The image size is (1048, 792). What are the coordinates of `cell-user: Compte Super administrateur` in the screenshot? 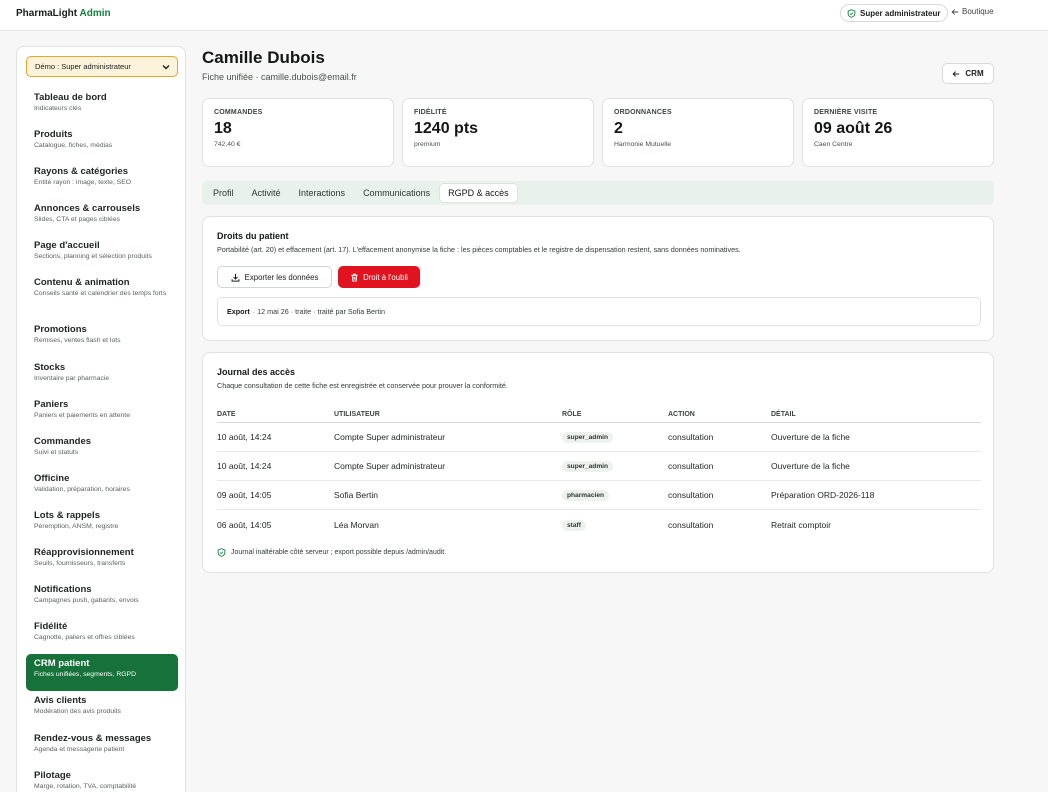 It's located at (390, 437).